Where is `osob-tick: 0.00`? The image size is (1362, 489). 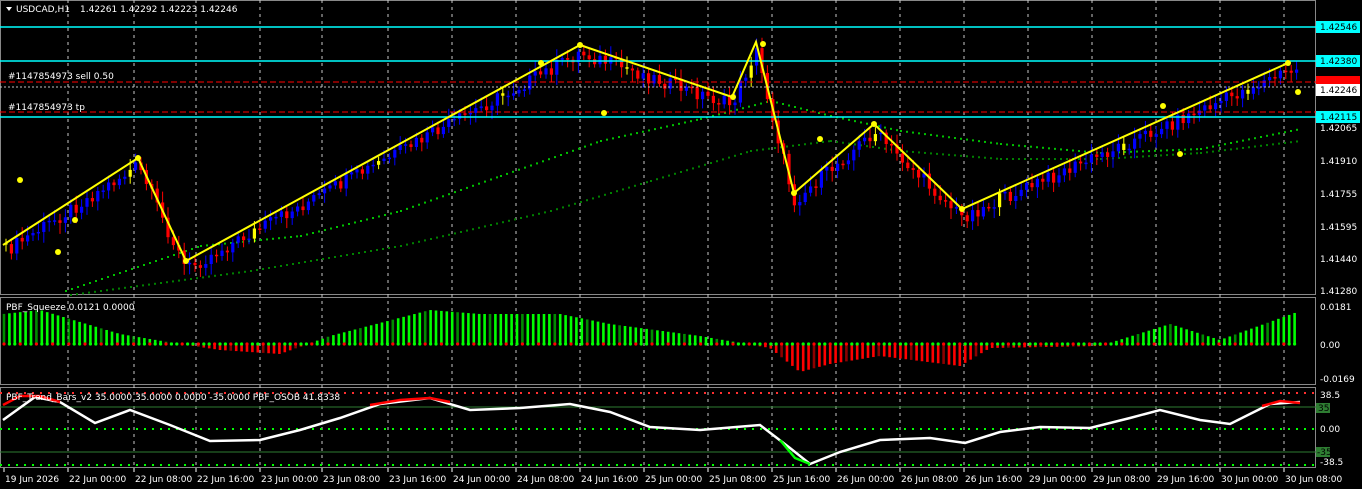 osob-tick: 0.00 is located at coordinates (1330, 430).